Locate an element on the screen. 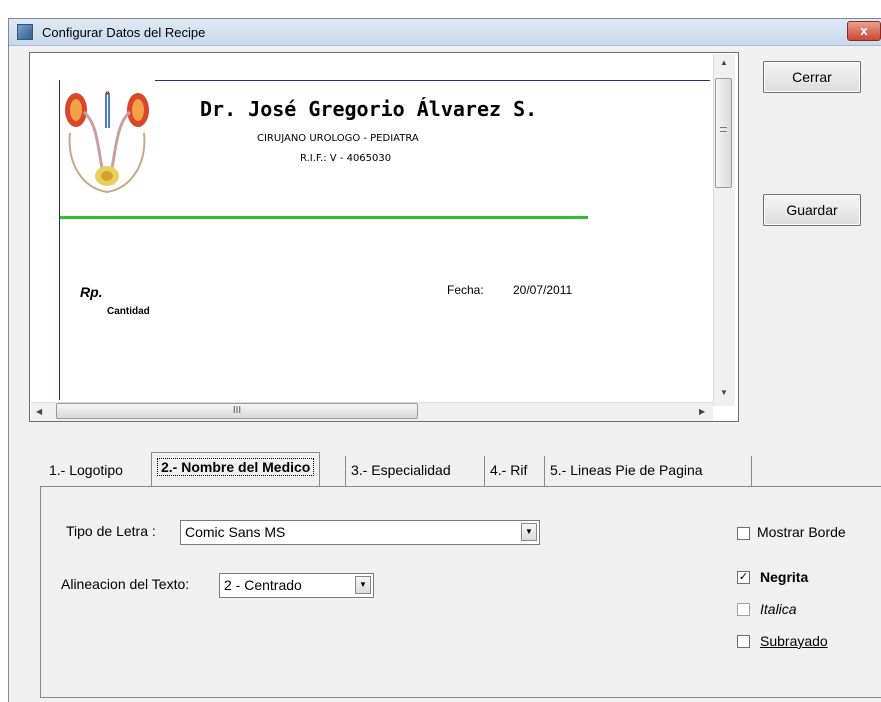 The width and height of the screenshot is (881, 702). tab-strip-end is located at coordinates (751, 471).